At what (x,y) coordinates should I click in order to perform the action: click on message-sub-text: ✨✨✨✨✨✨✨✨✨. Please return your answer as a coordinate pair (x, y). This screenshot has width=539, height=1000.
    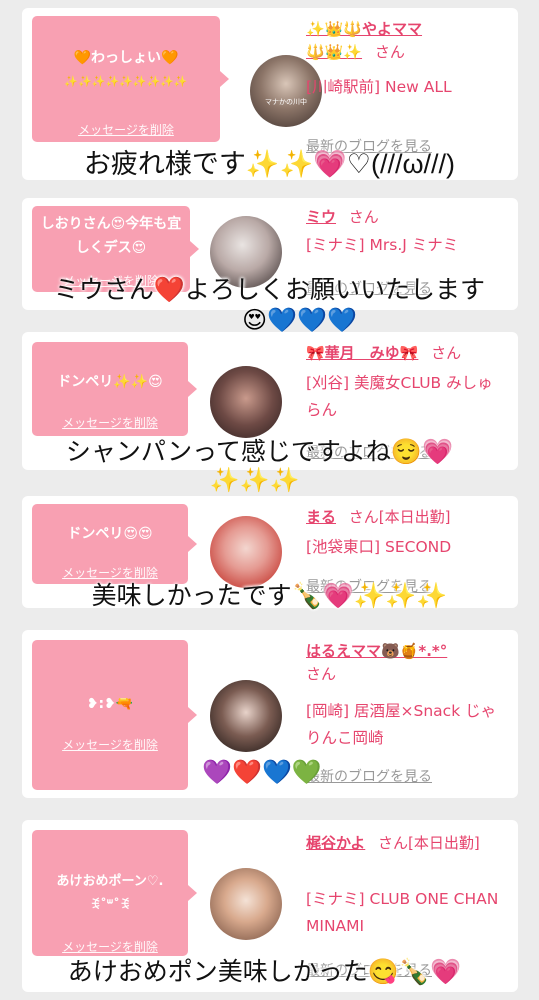
    Looking at the image, I should click on (126, 81).